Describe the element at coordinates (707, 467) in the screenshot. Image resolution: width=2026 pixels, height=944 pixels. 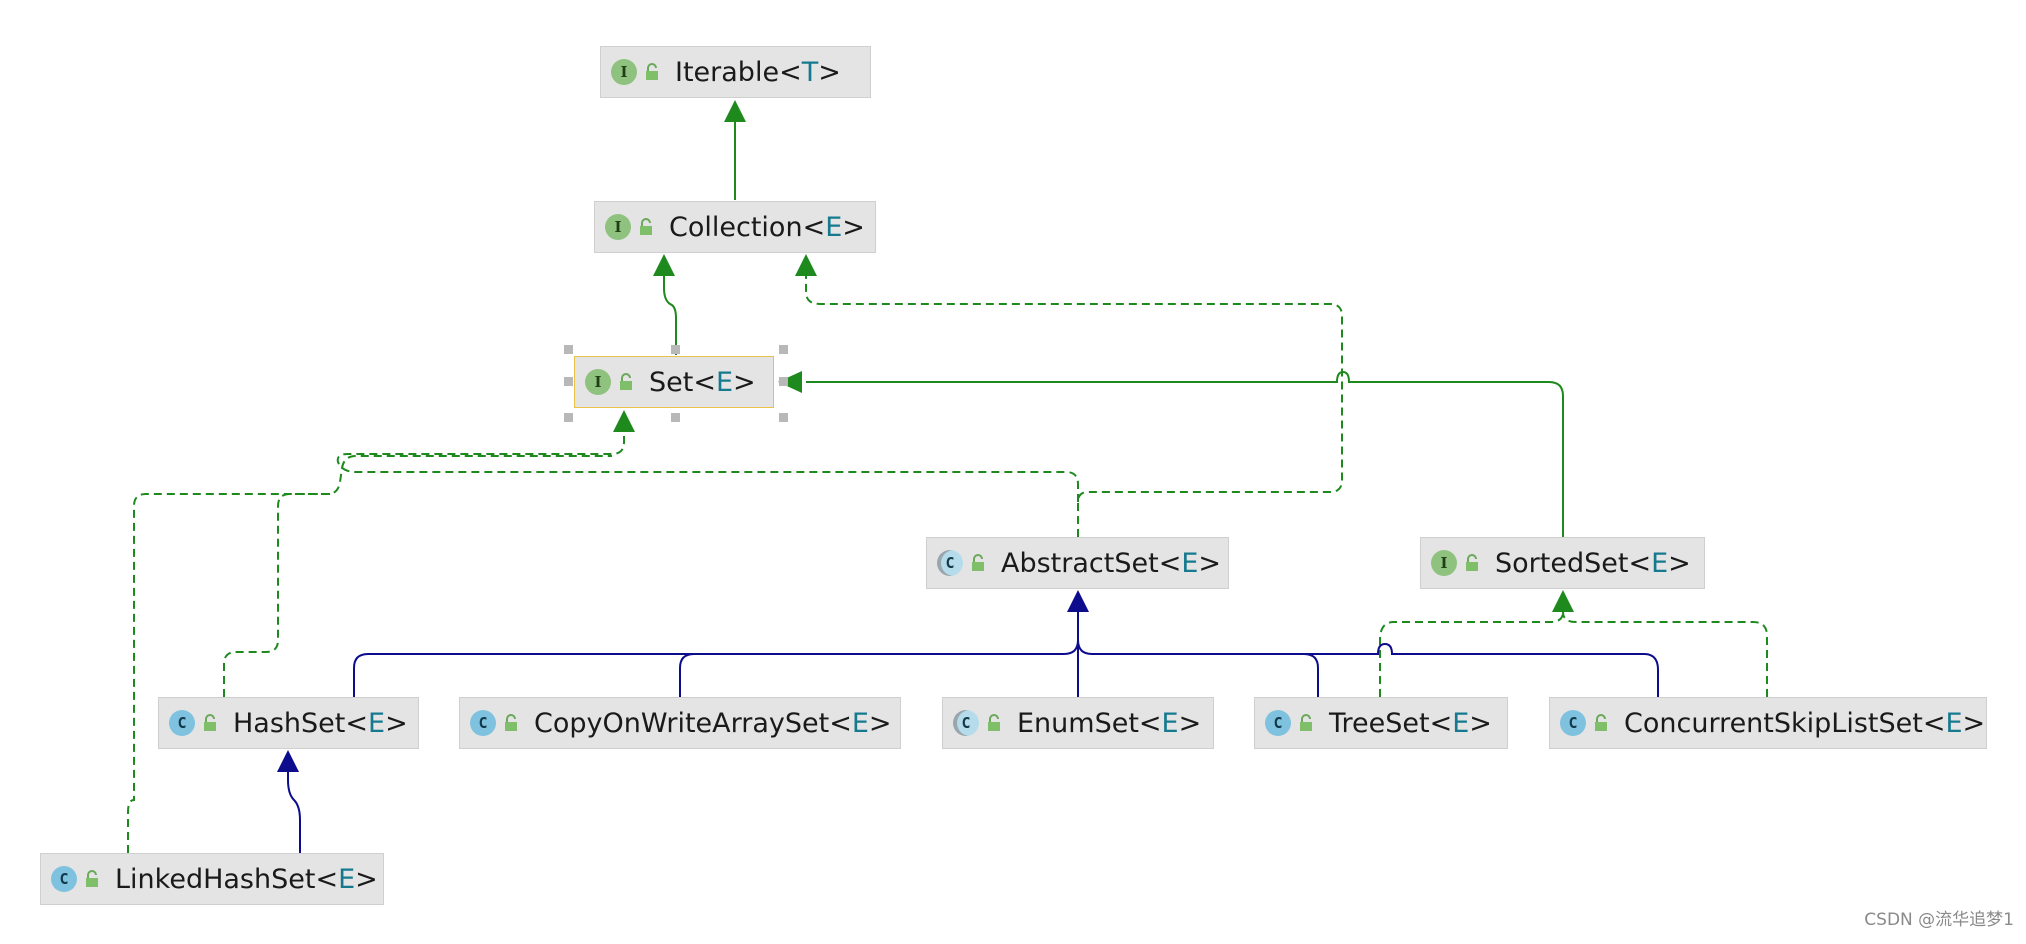
I see `edge-abstractset-set` at that location.